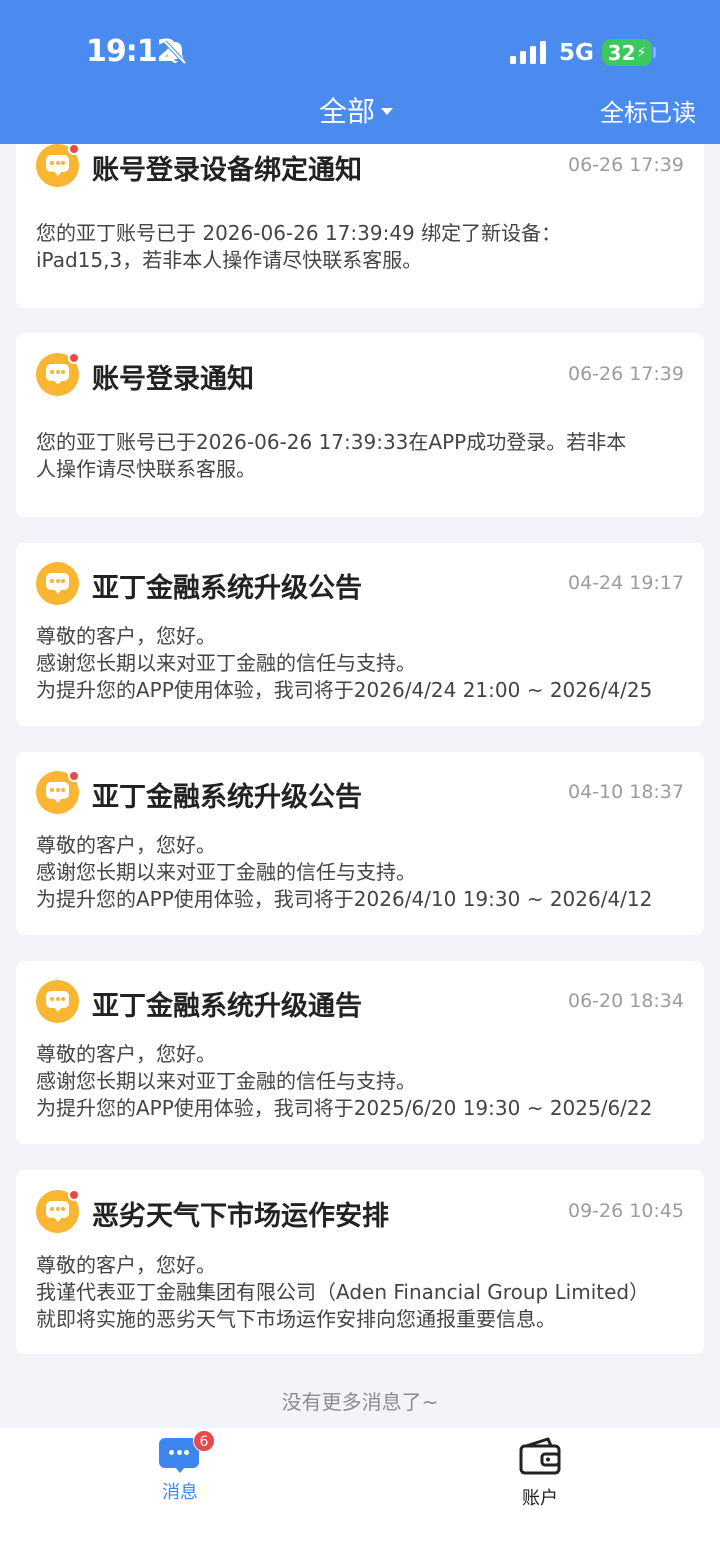  What do you see at coordinates (187, 1452) in the screenshot?
I see `message-bubble-icon: 6` at bounding box center [187, 1452].